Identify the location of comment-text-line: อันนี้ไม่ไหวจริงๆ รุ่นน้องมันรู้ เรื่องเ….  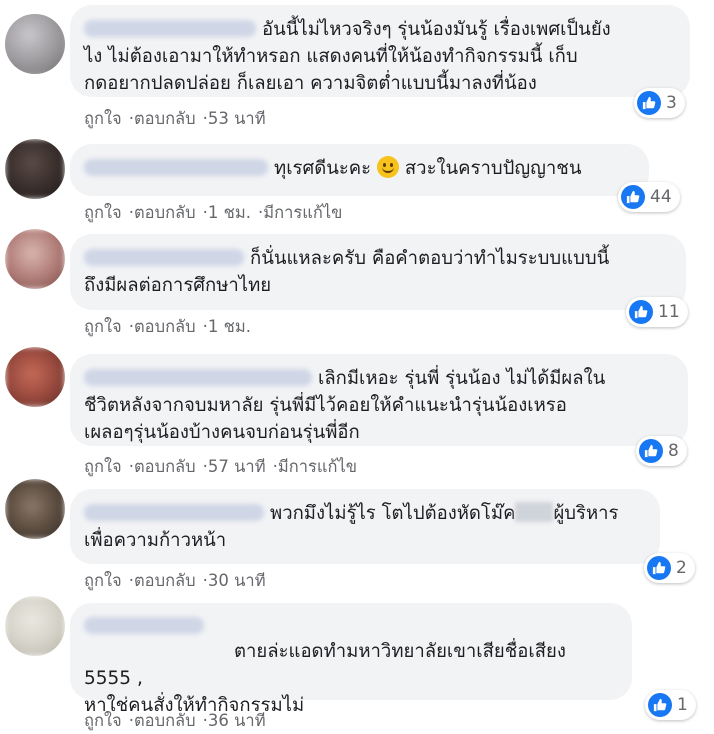
(436, 29).